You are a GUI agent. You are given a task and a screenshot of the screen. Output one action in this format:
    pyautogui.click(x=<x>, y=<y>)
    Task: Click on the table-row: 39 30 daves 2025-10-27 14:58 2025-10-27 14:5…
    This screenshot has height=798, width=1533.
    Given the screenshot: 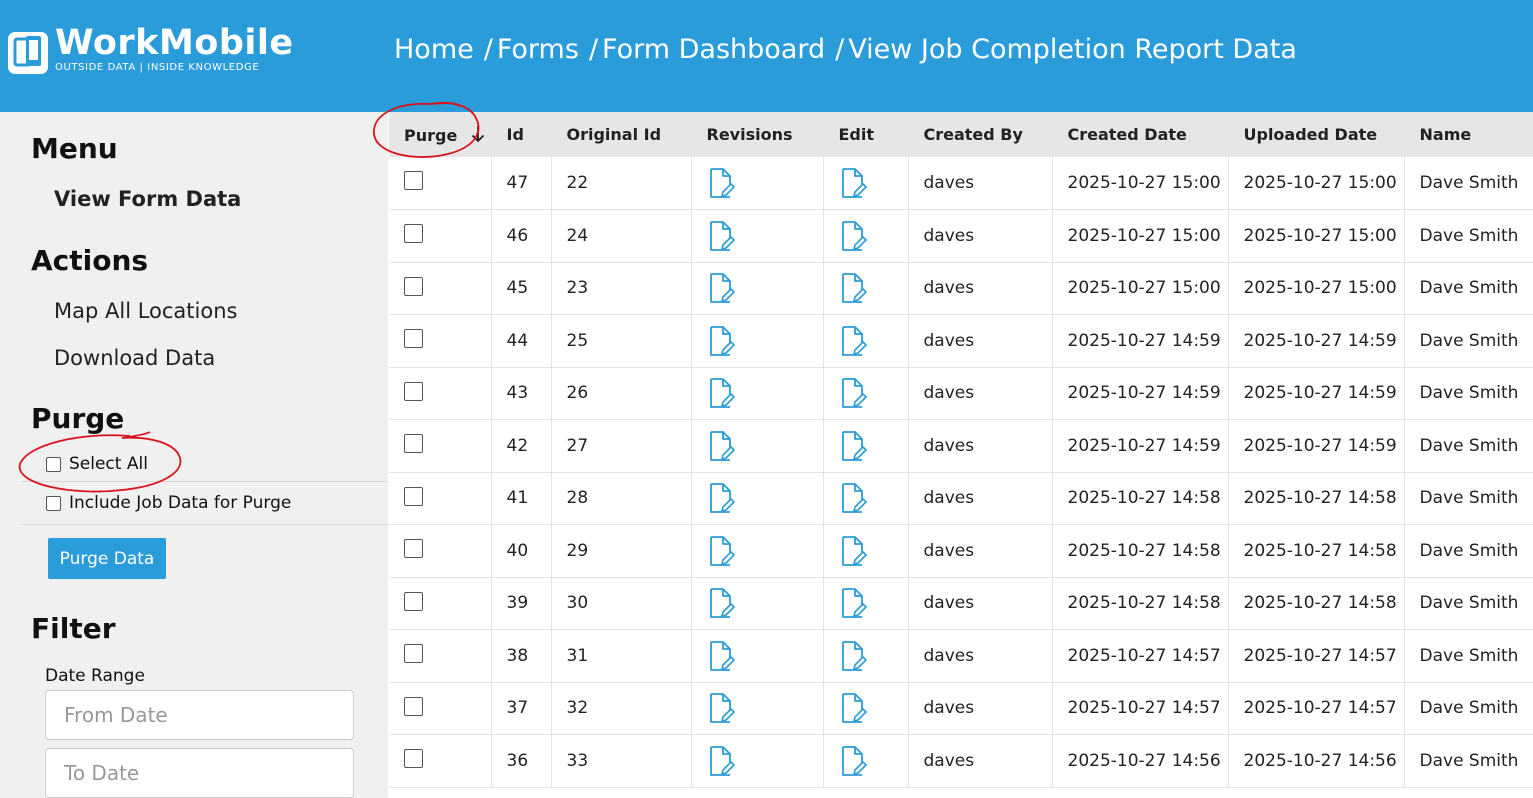 What is the action you would take?
    pyautogui.click(x=961, y=603)
    